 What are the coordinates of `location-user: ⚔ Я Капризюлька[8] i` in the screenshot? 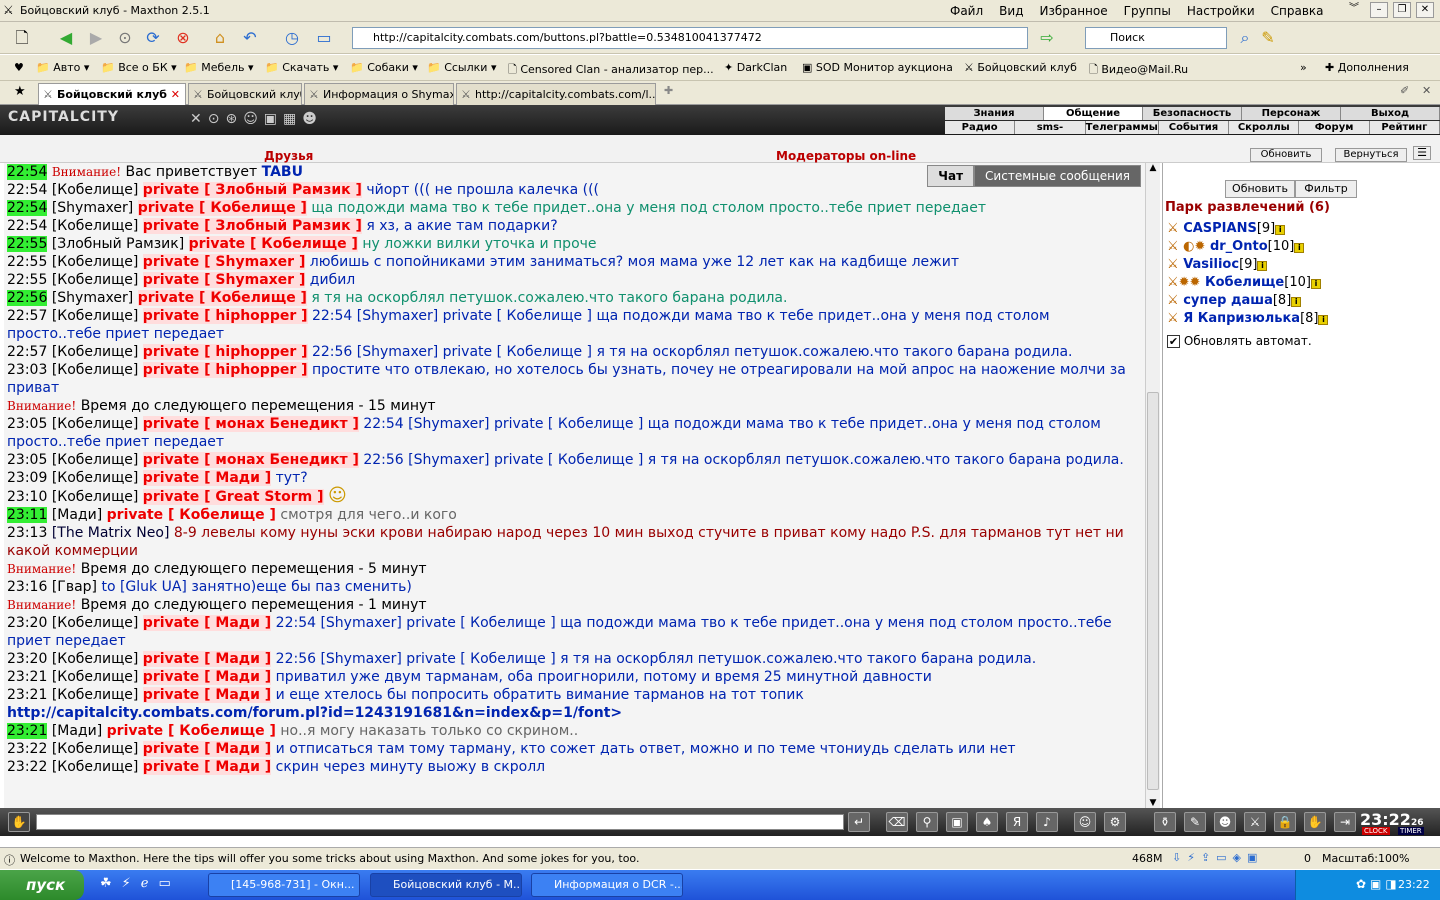 It's located at (1248, 318).